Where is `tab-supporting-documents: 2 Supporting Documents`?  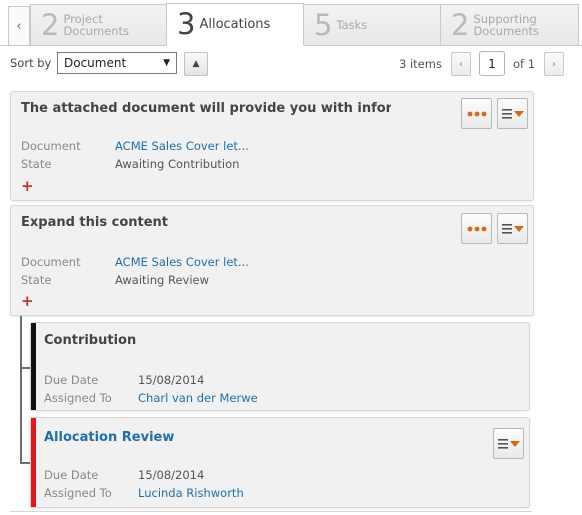
tab-supporting-documents: 2 Supporting Documents is located at coordinates (509, 25).